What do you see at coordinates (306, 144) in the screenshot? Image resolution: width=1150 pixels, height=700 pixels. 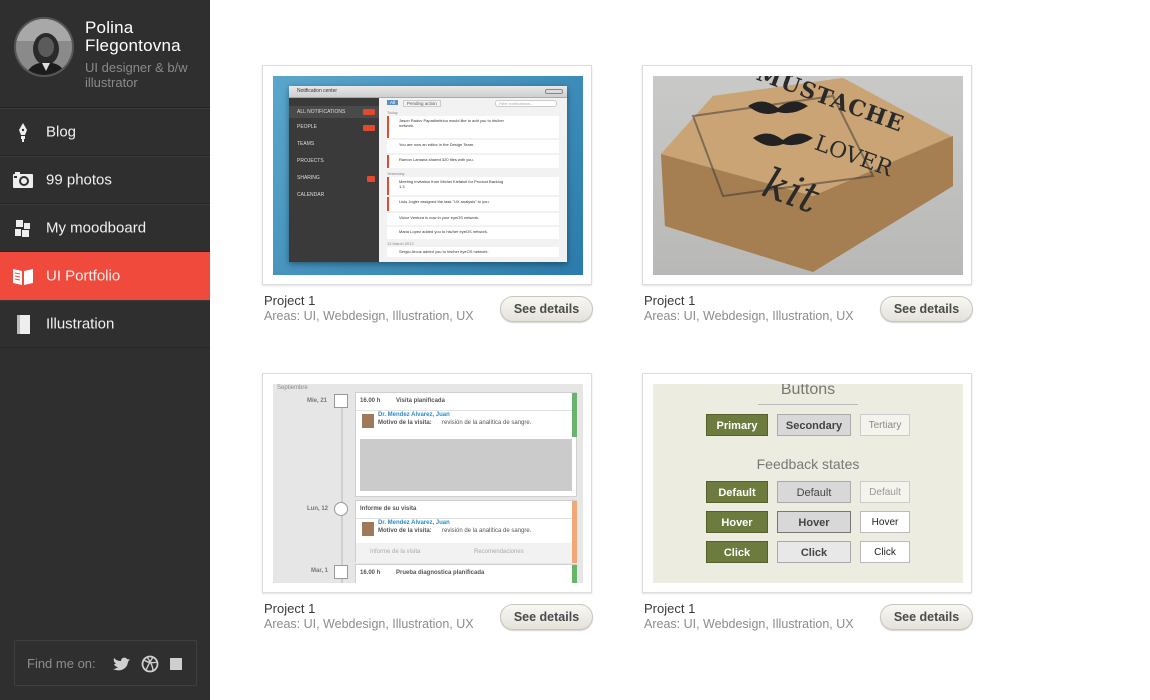 I see `side-item: TEAMS` at bounding box center [306, 144].